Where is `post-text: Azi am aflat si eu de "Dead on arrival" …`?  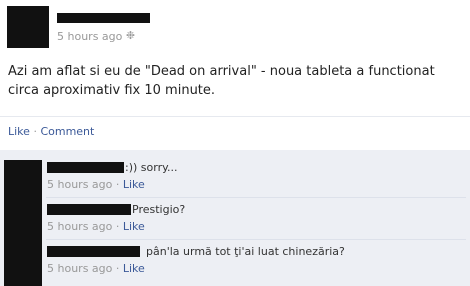
post-text: Azi am aflat si eu de "Dead on arrival" … is located at coordinates (221, 81).